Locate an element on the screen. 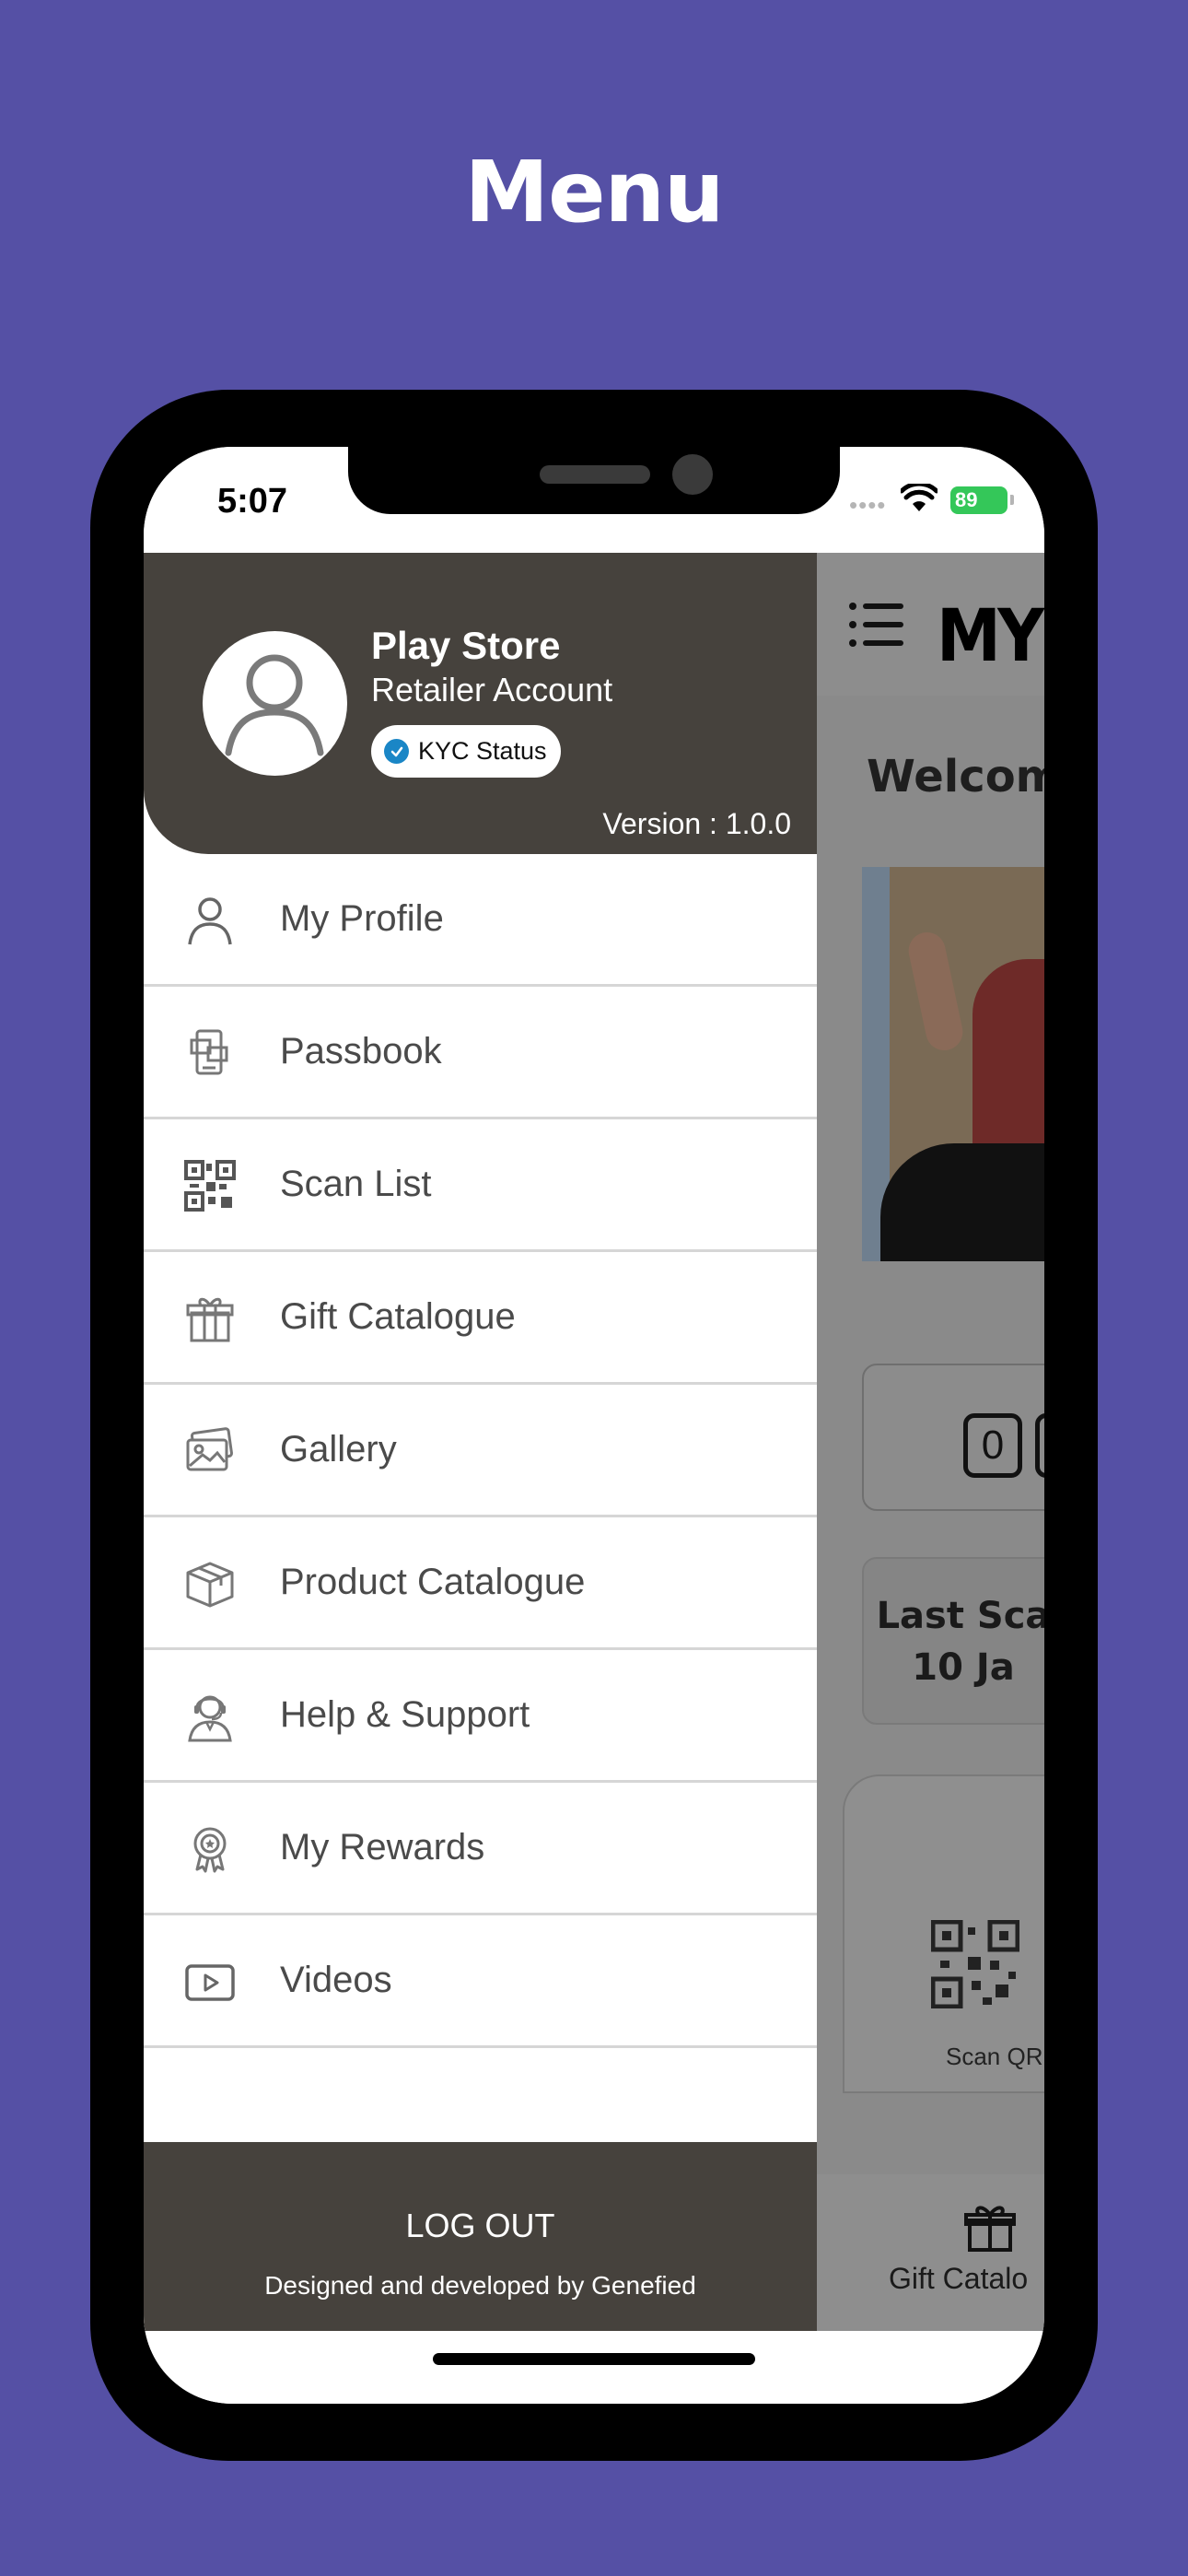 The width and height of the screenshot is (1188, 2576). reward-badge-icon is located at coordinates (210, 1849).